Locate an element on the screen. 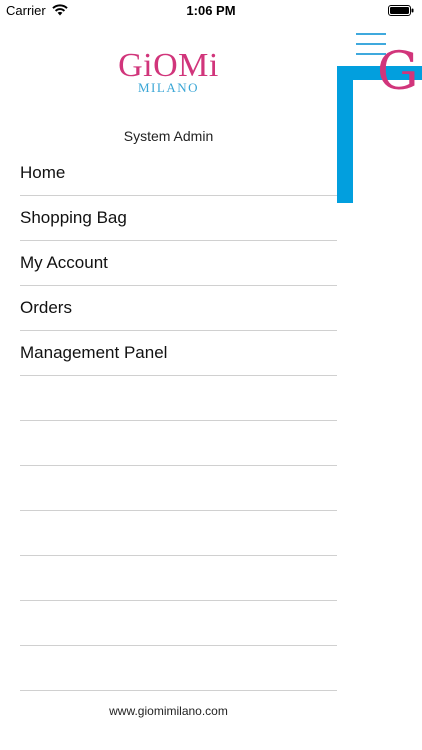  menu-item-home: Home is located at coordinates (178, 173).